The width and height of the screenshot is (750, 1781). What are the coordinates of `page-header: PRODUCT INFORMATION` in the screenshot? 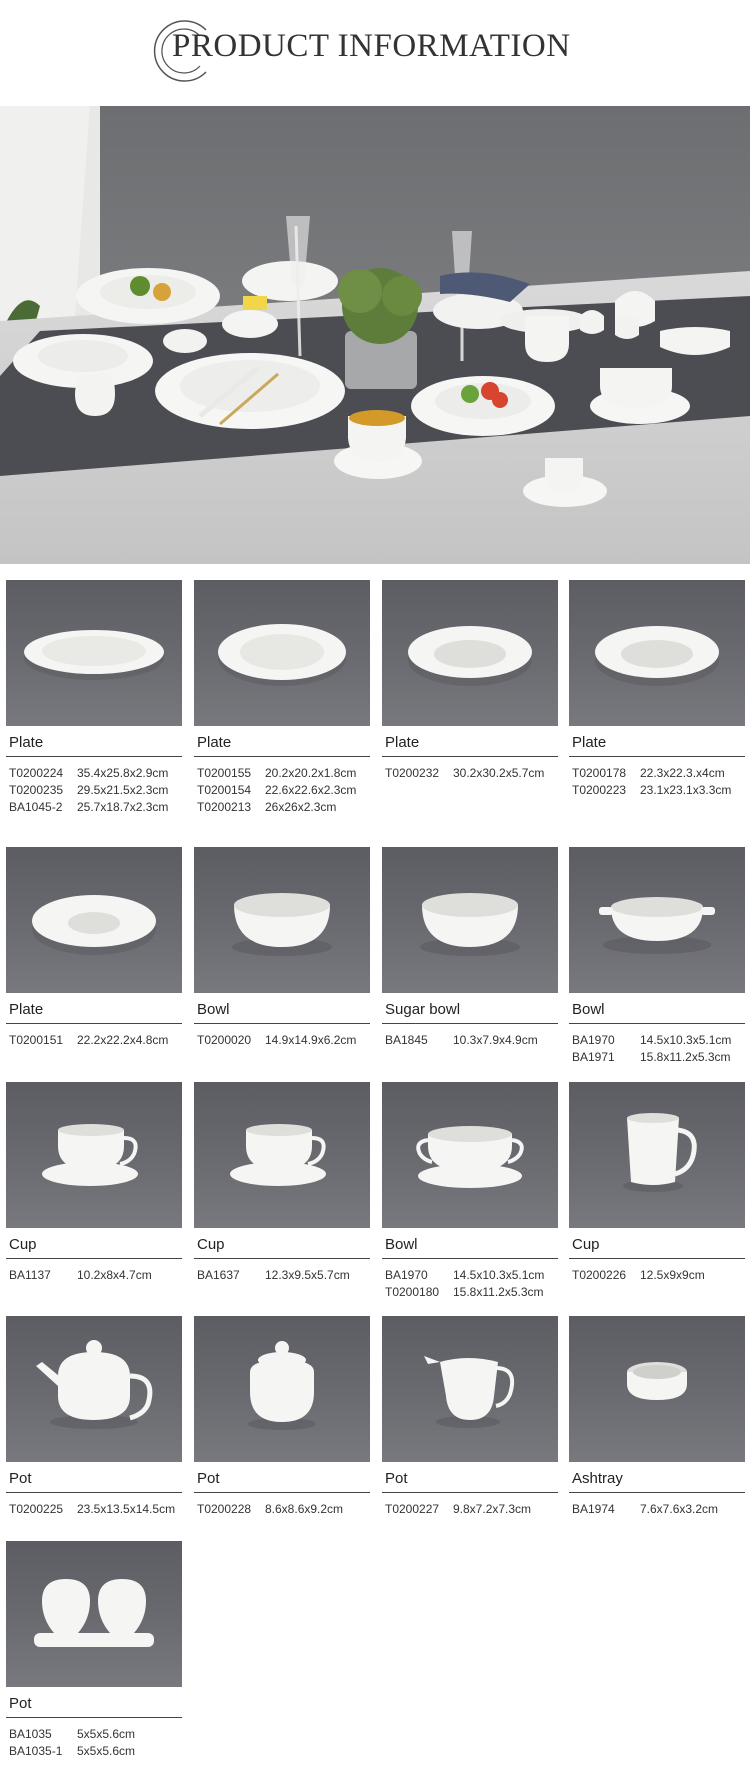 It's located at (375, 52).